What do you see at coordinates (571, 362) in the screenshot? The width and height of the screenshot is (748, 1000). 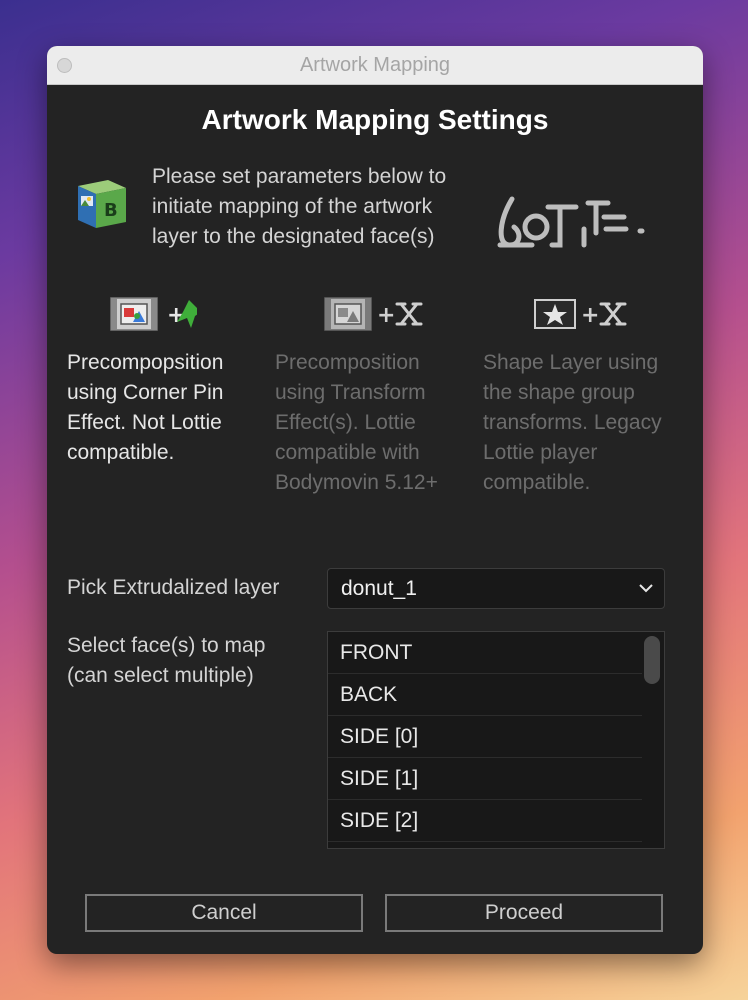 I see `desc-line: Shape Layer using` at bounding box center [571, 362].